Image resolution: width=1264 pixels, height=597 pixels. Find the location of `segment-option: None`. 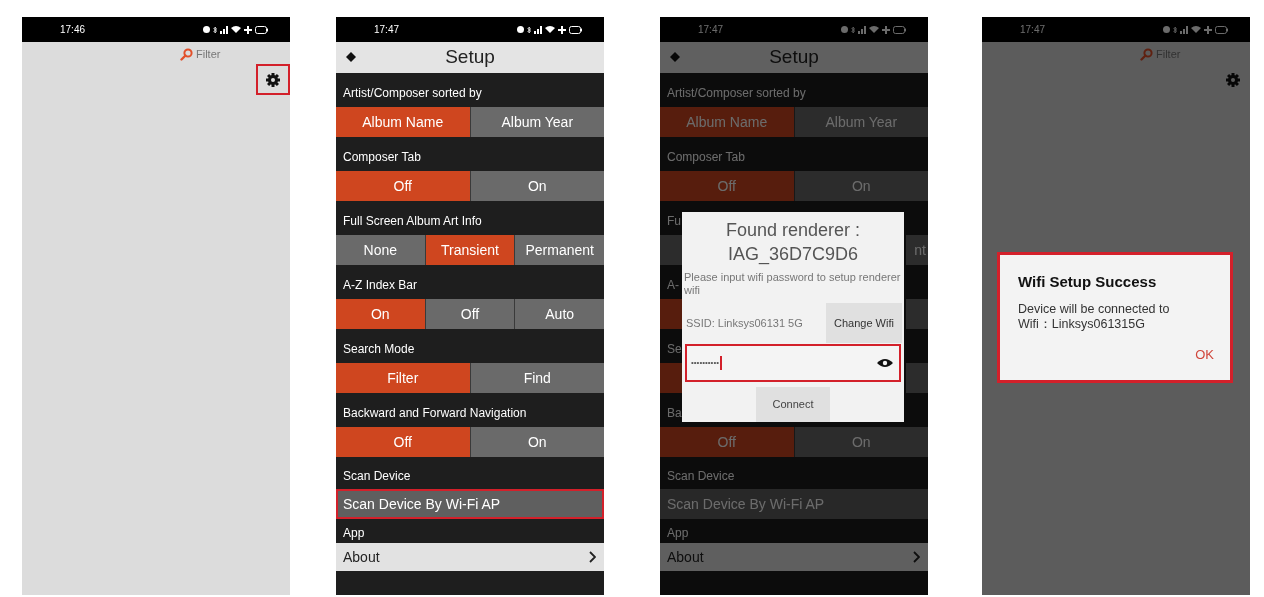

segment-option: None is located at coordinates (380, 250).